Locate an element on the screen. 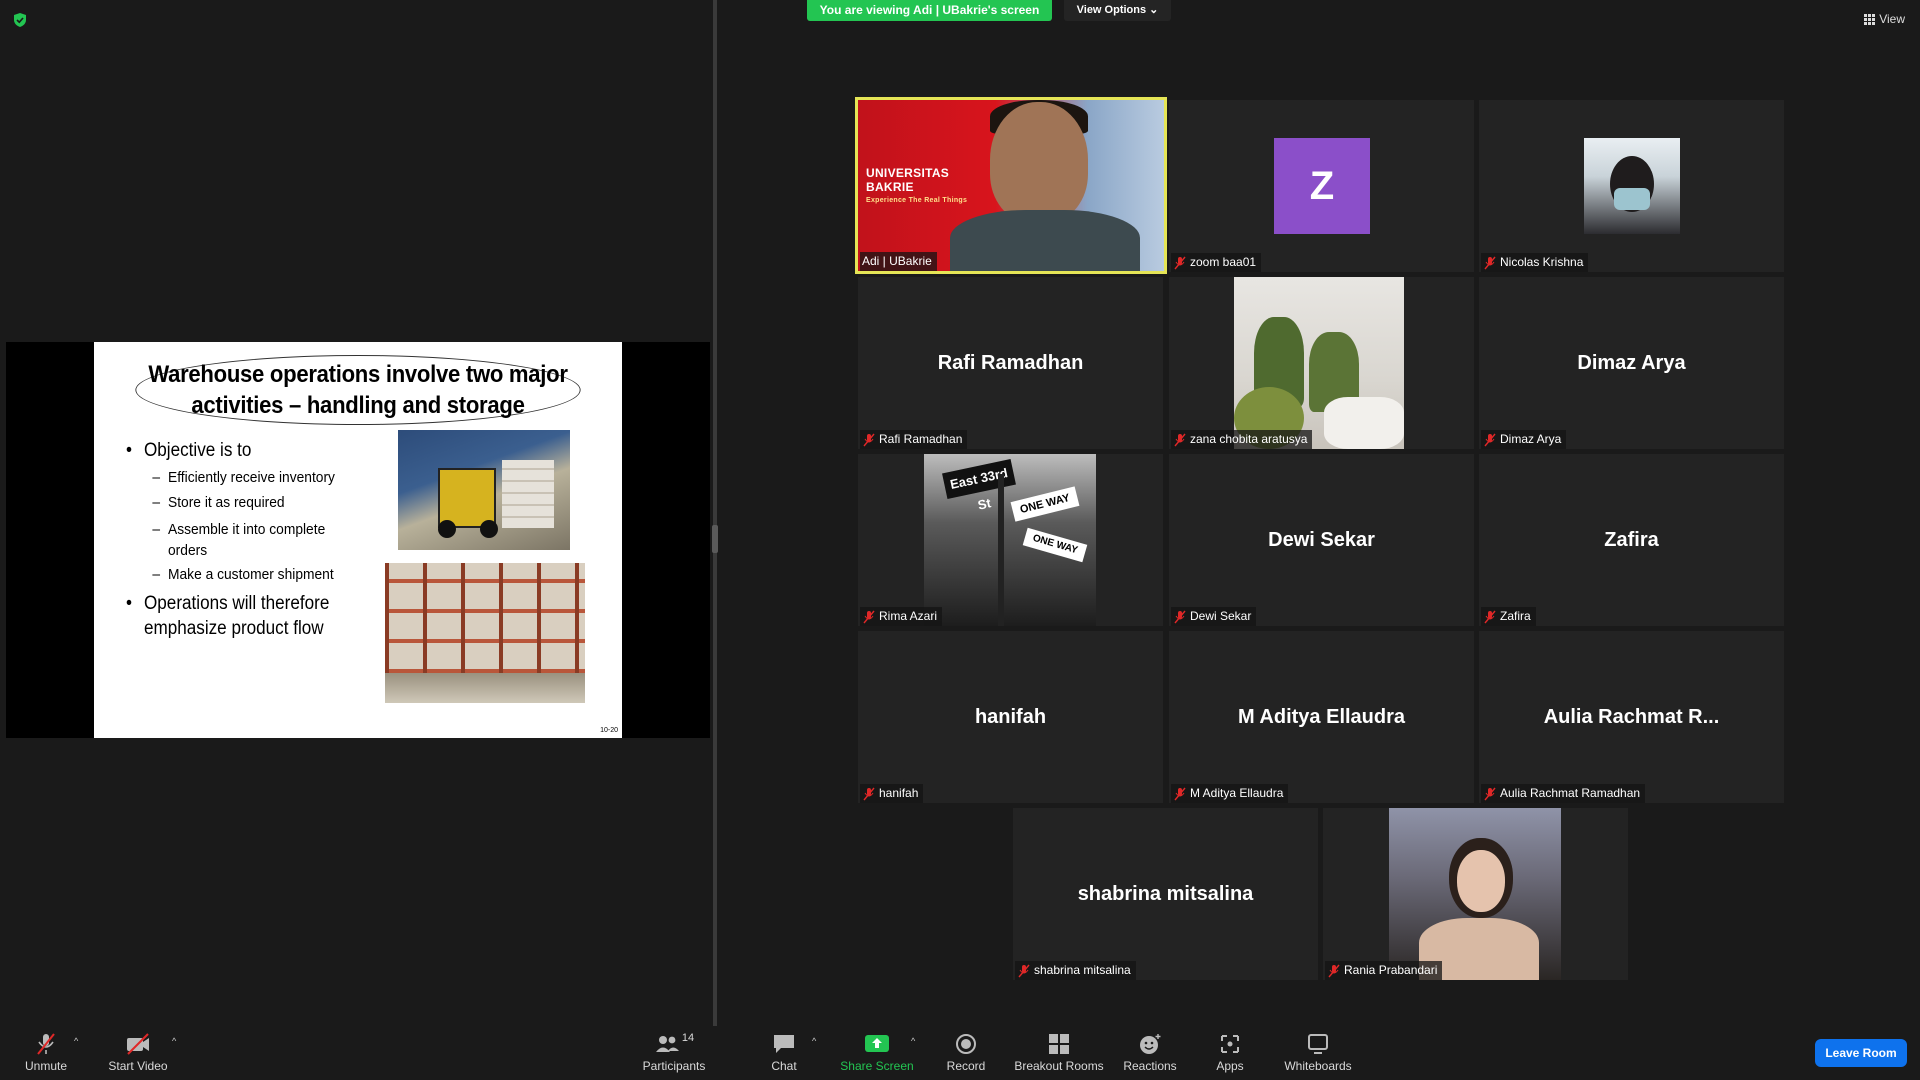  video-tile: Zafira Zafira is located at coordinates (1631, 540).